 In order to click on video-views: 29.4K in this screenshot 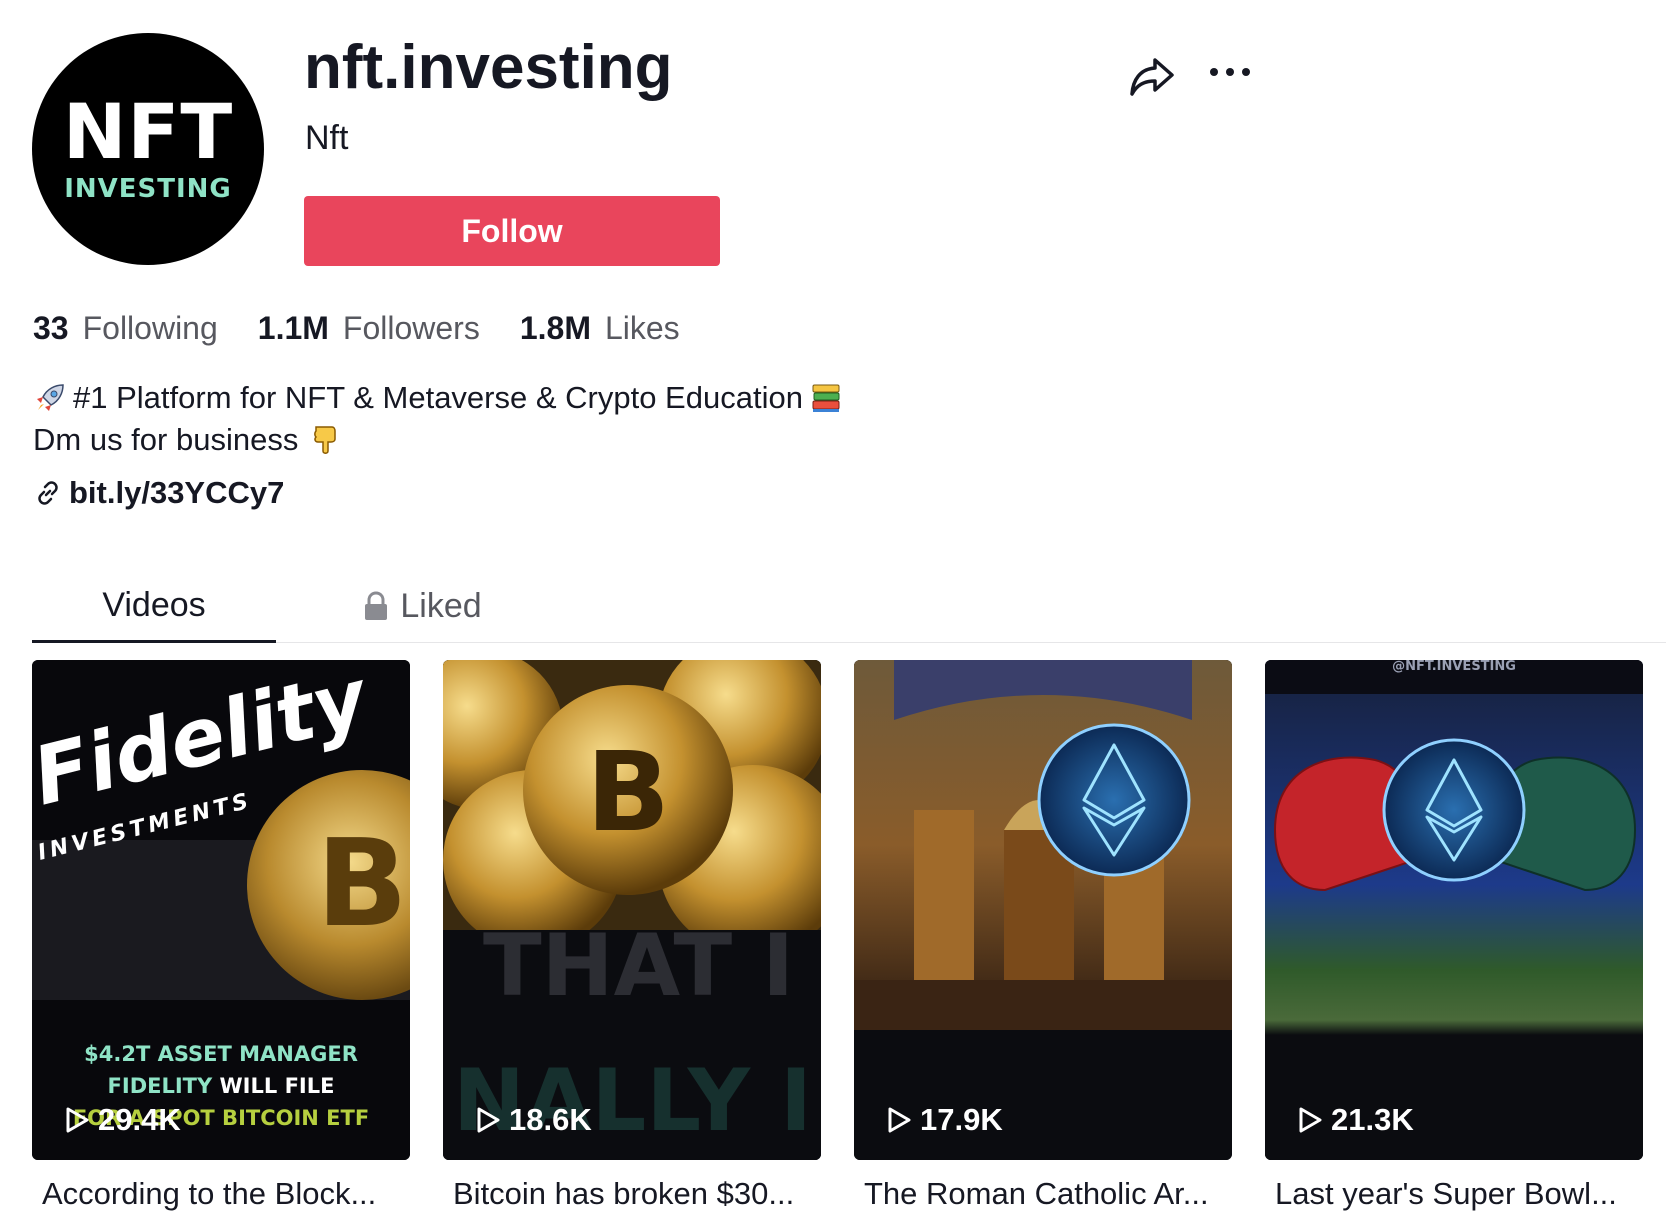, I will do `click(122, 1120)`.